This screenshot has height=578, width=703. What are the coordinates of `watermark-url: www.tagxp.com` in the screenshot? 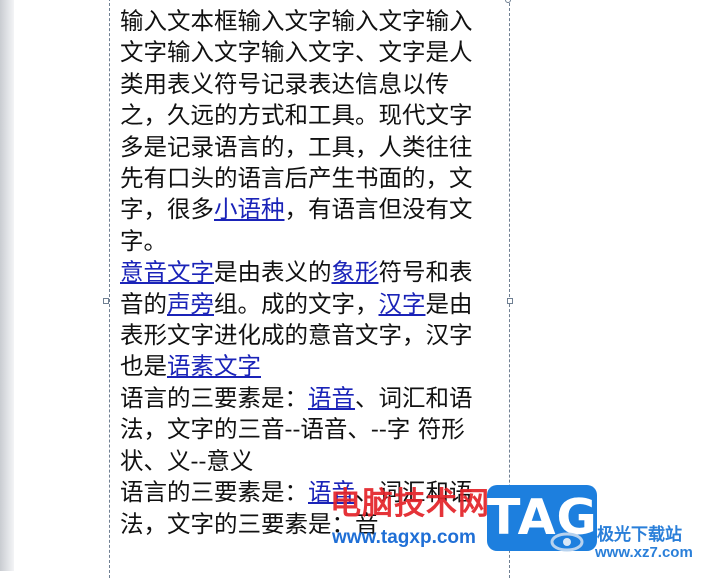 It's located at (404, 537).